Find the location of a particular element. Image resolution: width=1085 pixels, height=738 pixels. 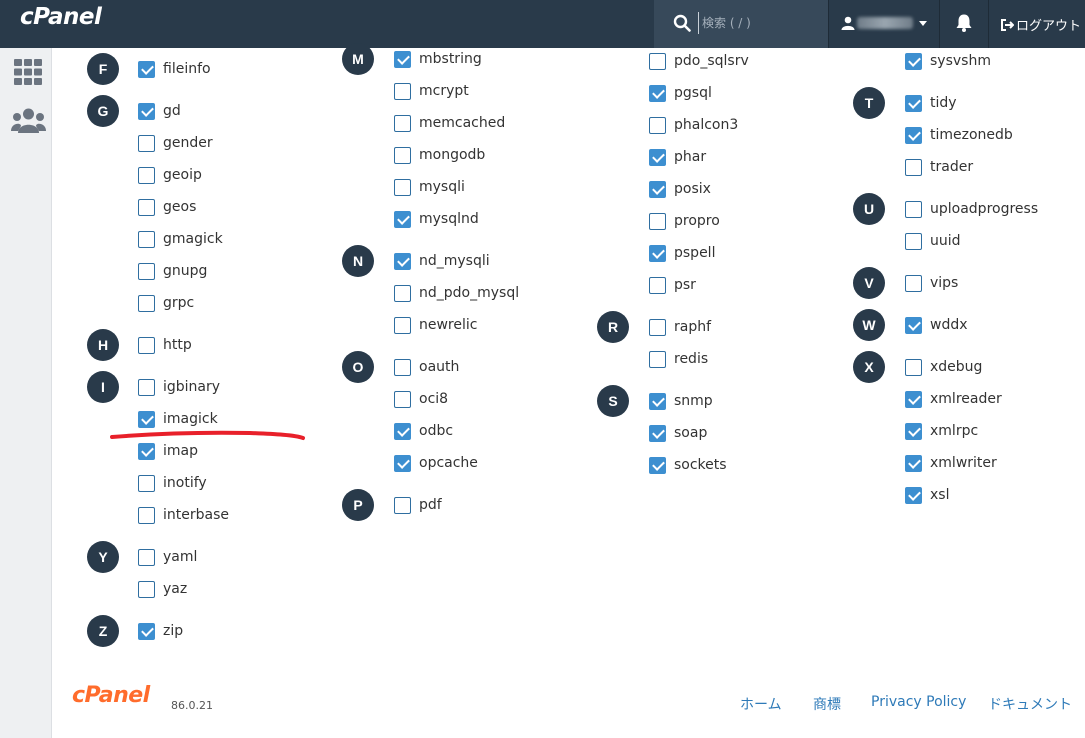

extension-item: sysvshm is located at coordinates (948, 61).